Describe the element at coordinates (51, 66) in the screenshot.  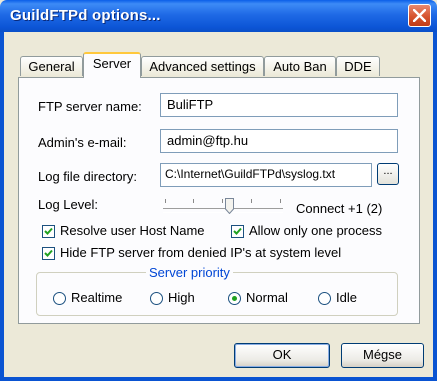
I see `tab-general: General` at that location.